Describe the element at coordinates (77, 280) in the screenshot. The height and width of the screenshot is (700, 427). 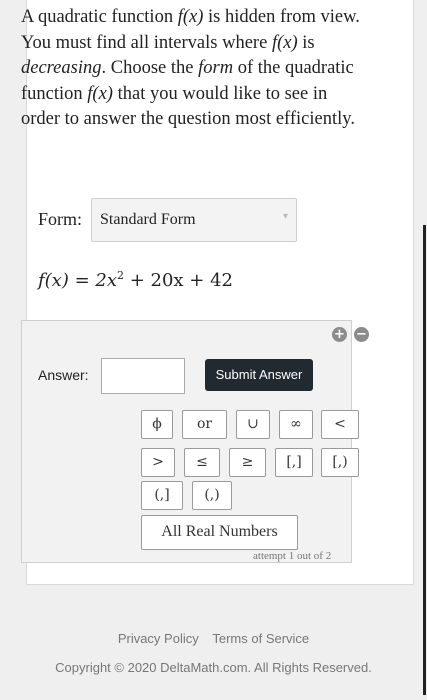
I see `function-lhs: f(x) = 2x` at that location.